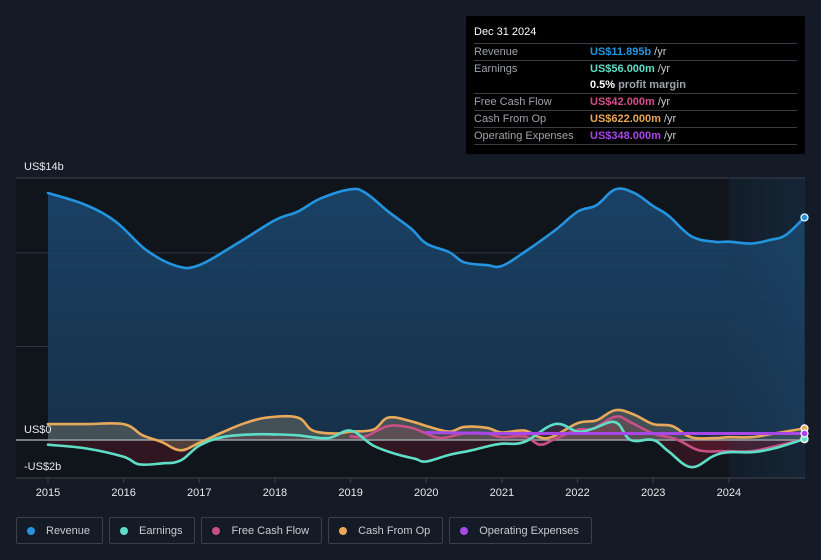 The height and width of the screenshot is (560, 821). Describe the element at coordinates (622, 69) in the screenshot. I see `tooltip-value: US$56.000m` at that location.